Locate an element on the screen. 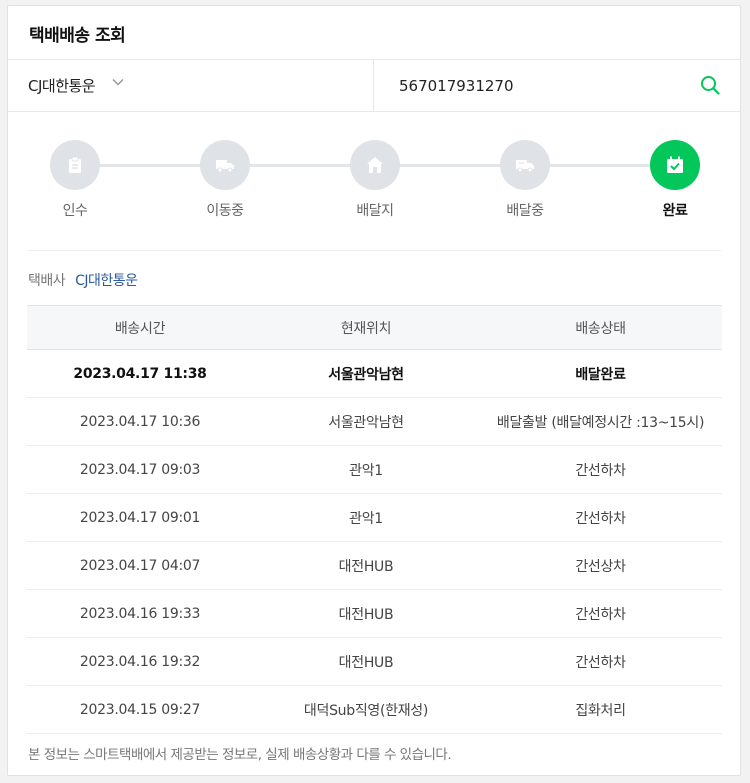  step-label: 인수 is located at coordinates (75, 211).